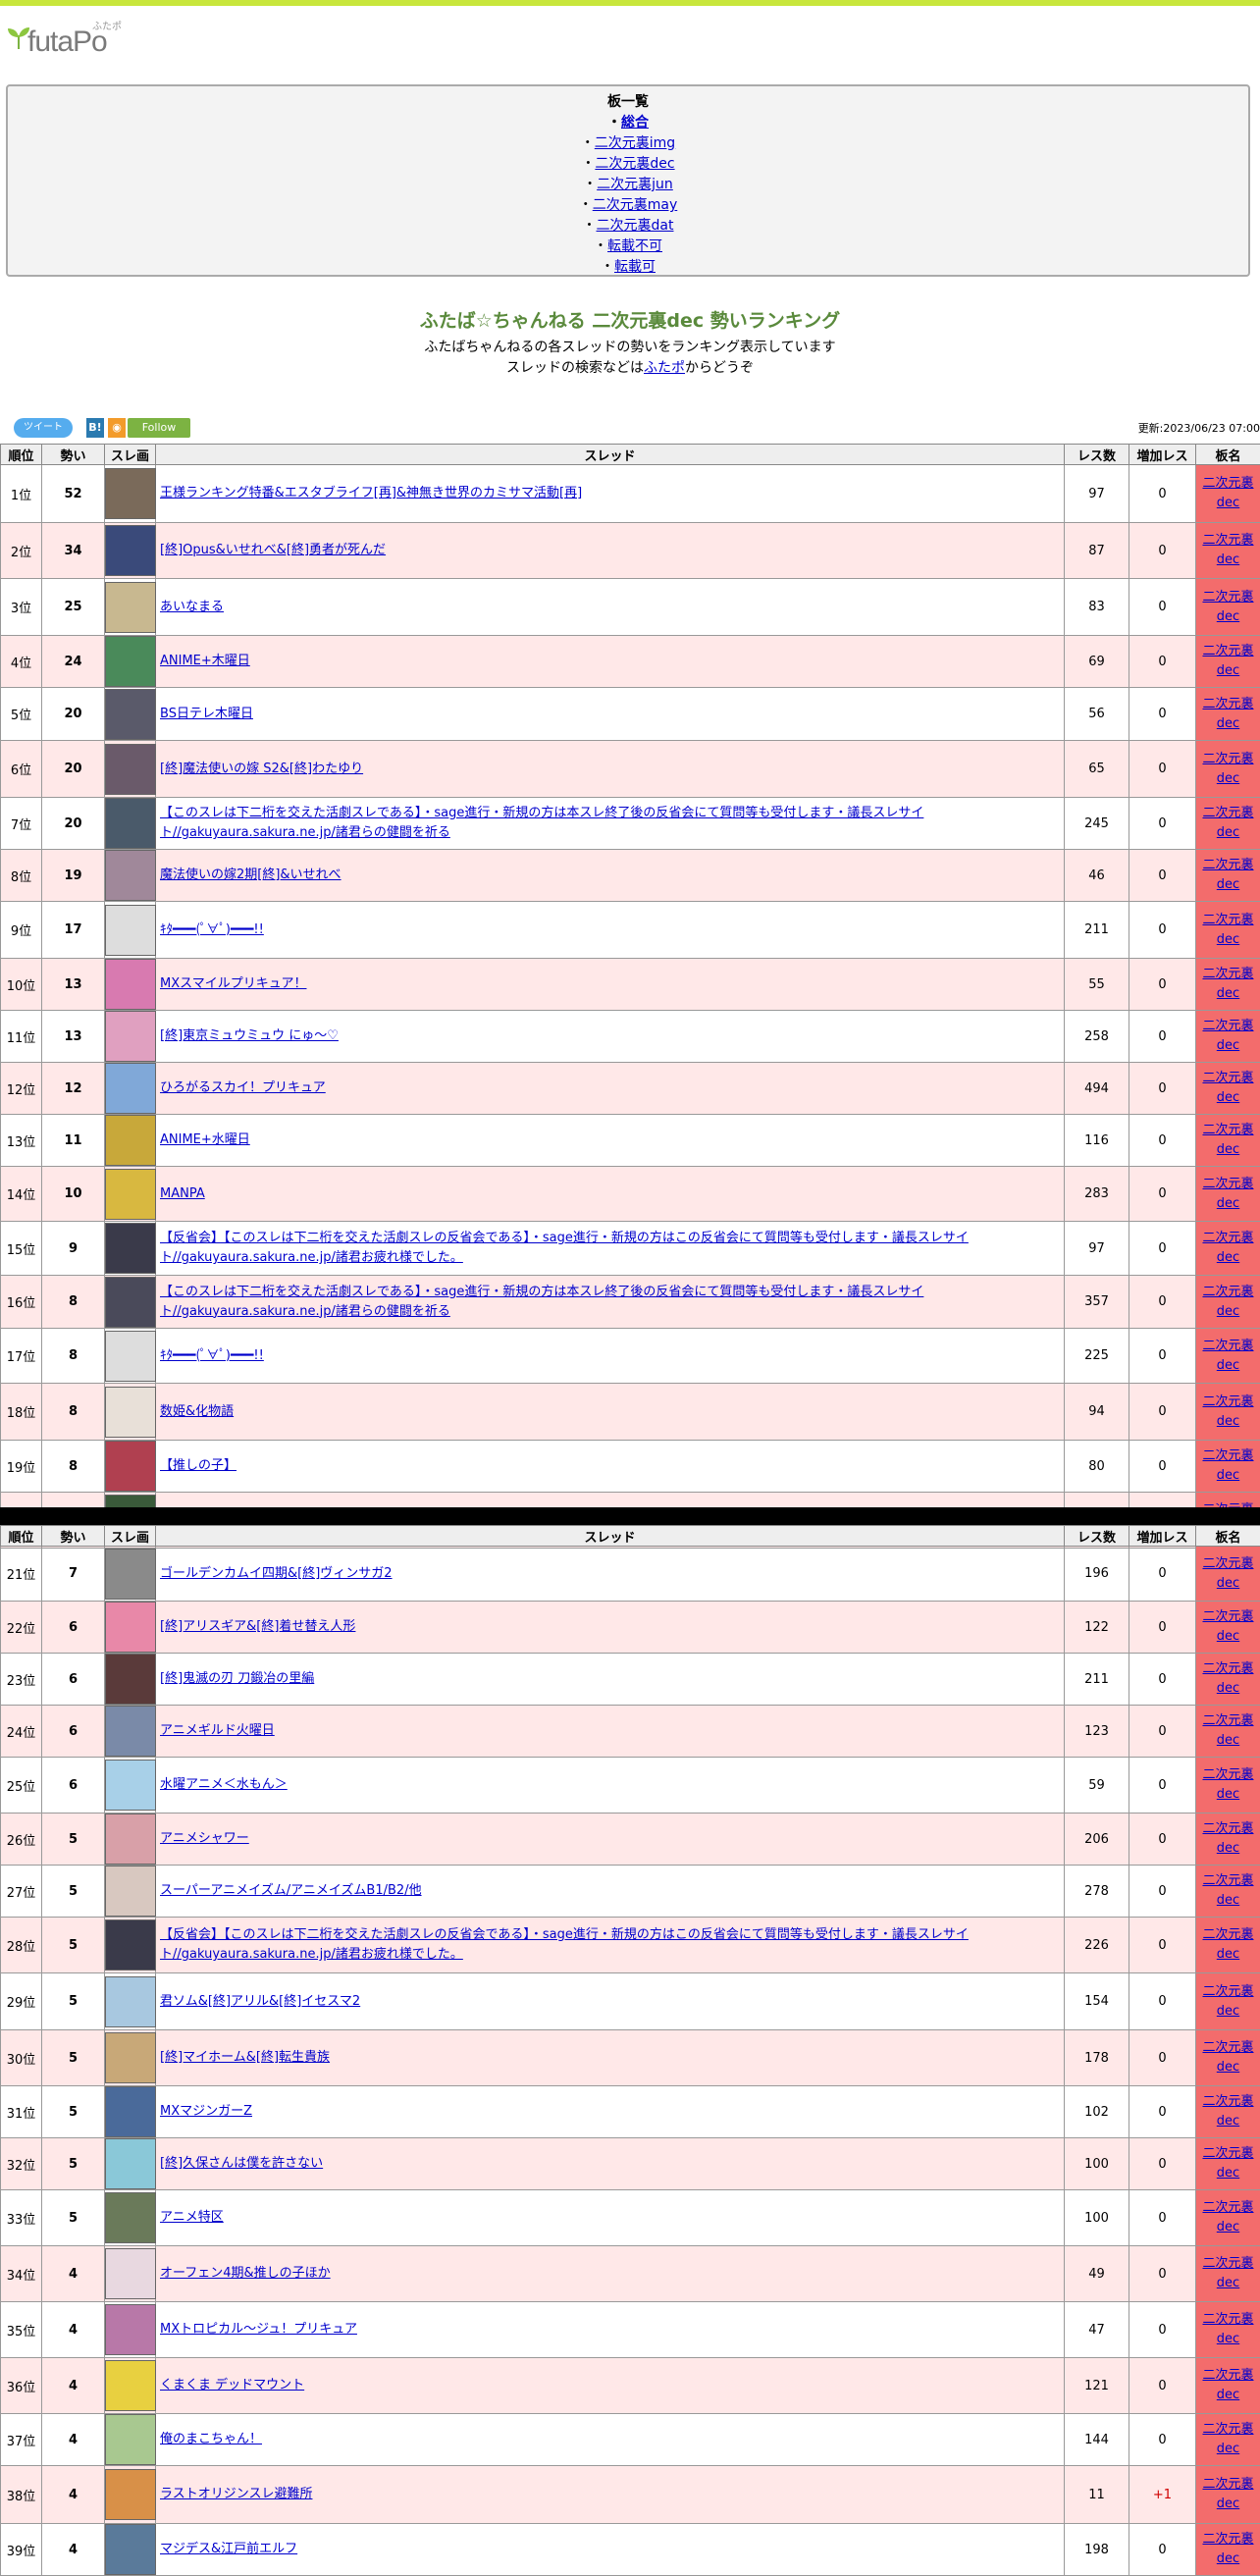 This screenshot has width=1260, height=2576. I want to click on thread-link: [終]魔法使いの嫁 S2&[終]わたゆり, so click(261, 769).